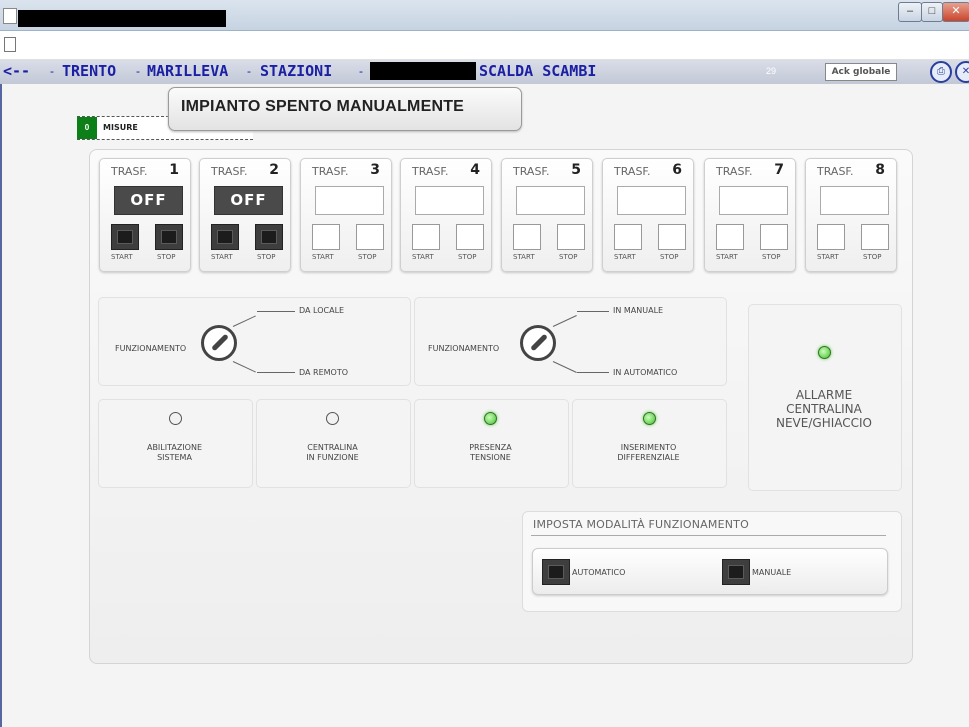 This screenshot has height=727, width=969. Describe the element at coordinates (648, 452) in the screenshot. I see `inserimento-label: INSERIMENTO DIFFERENZIALE` at that location.